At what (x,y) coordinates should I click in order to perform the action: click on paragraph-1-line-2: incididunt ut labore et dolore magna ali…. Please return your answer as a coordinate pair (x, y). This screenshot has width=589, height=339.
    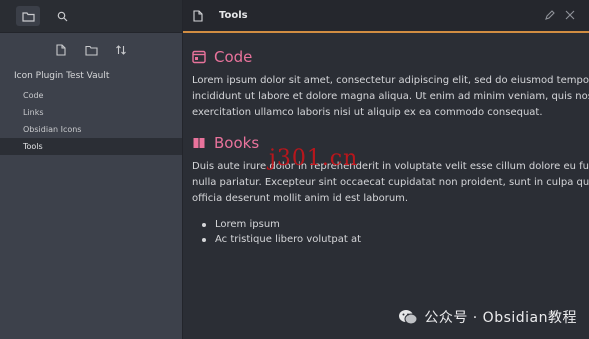
    Looking at the image, I should click on (390, 96).